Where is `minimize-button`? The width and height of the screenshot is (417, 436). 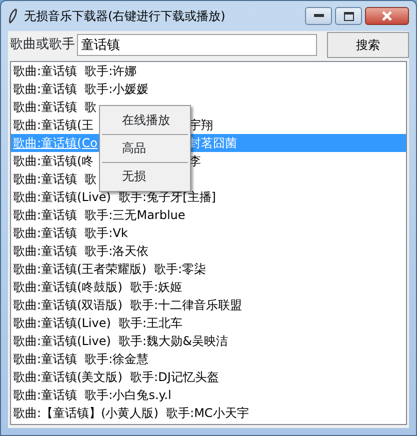
minimize-button is located at coordinates (318, 16).